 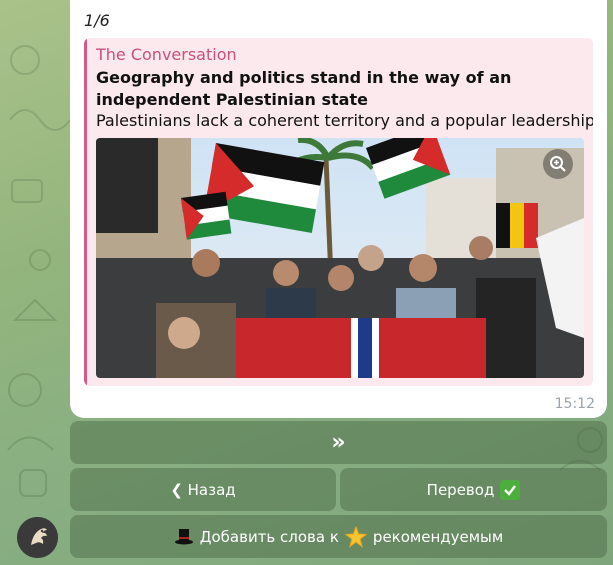 I want to click on preview-accent-bar, so click(x=85, y=212).